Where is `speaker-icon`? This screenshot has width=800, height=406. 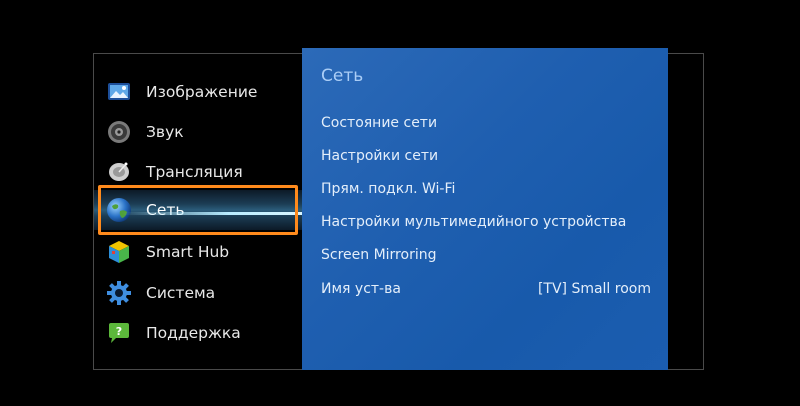
speaker-icon is located at coordinates (119, 132).